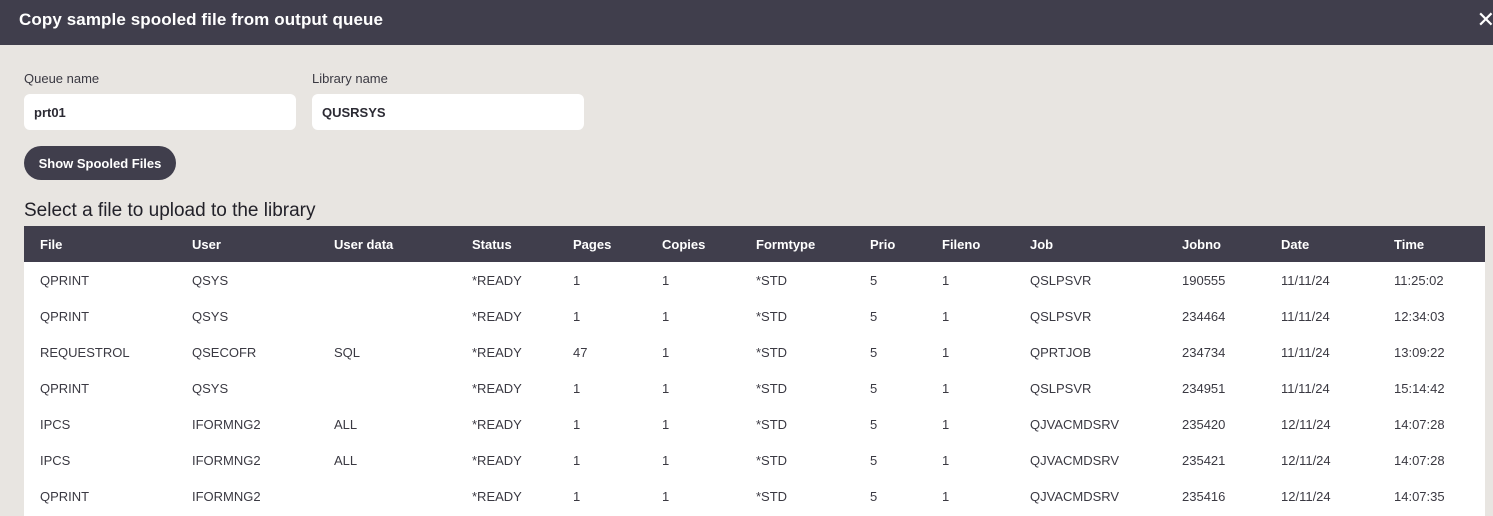 The image size is (1493, 516). I want to click on column-header-user: User, so click(247, 244).